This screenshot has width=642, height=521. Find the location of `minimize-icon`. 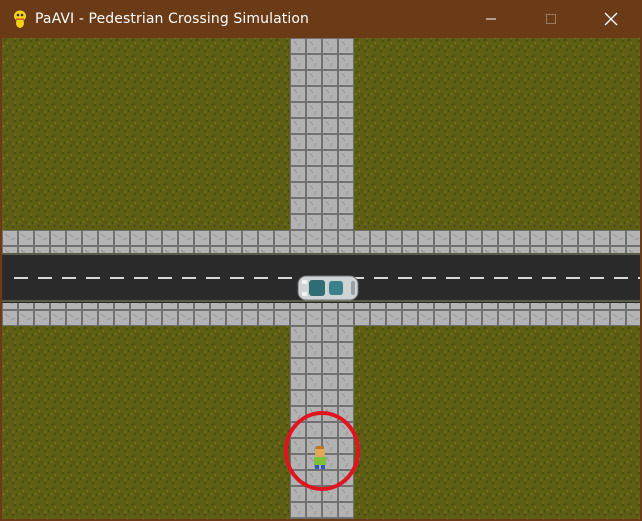

minimize-icon is located at coordinates (491, 19).